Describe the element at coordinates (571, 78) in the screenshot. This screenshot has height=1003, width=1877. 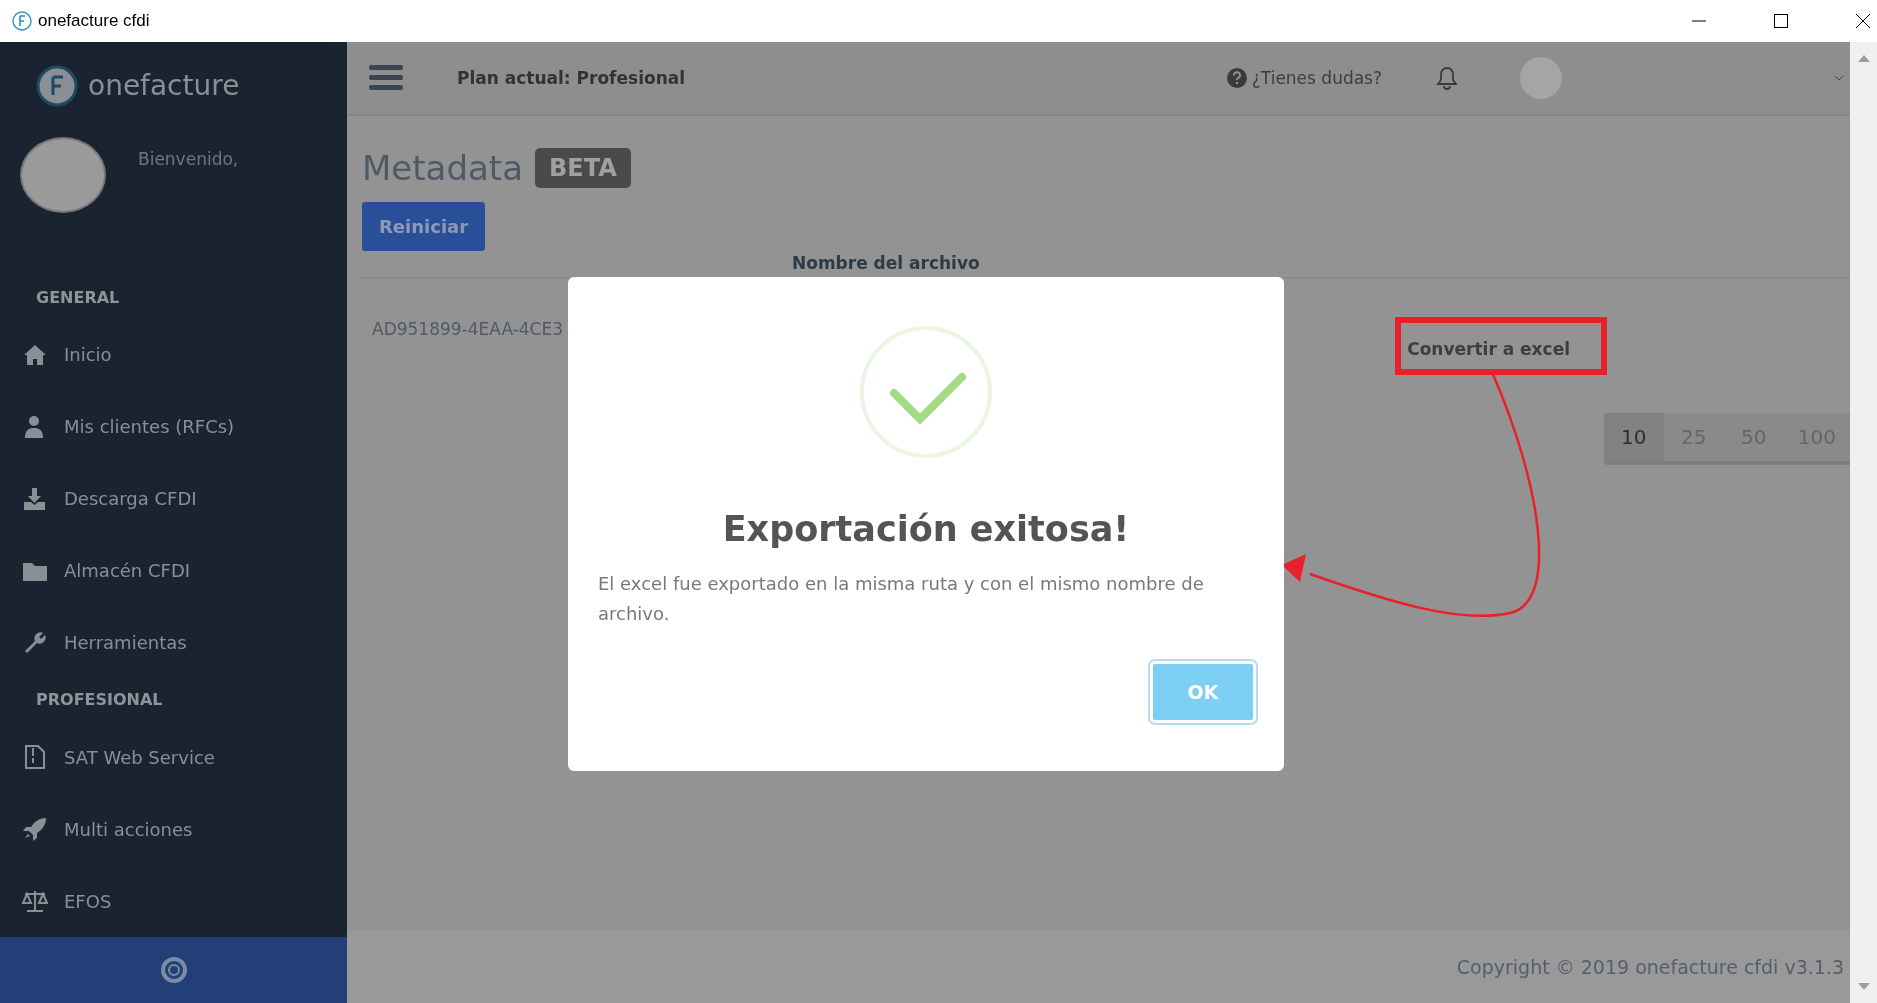
I see `plan-label: Plan actual: Profesional` at that location.